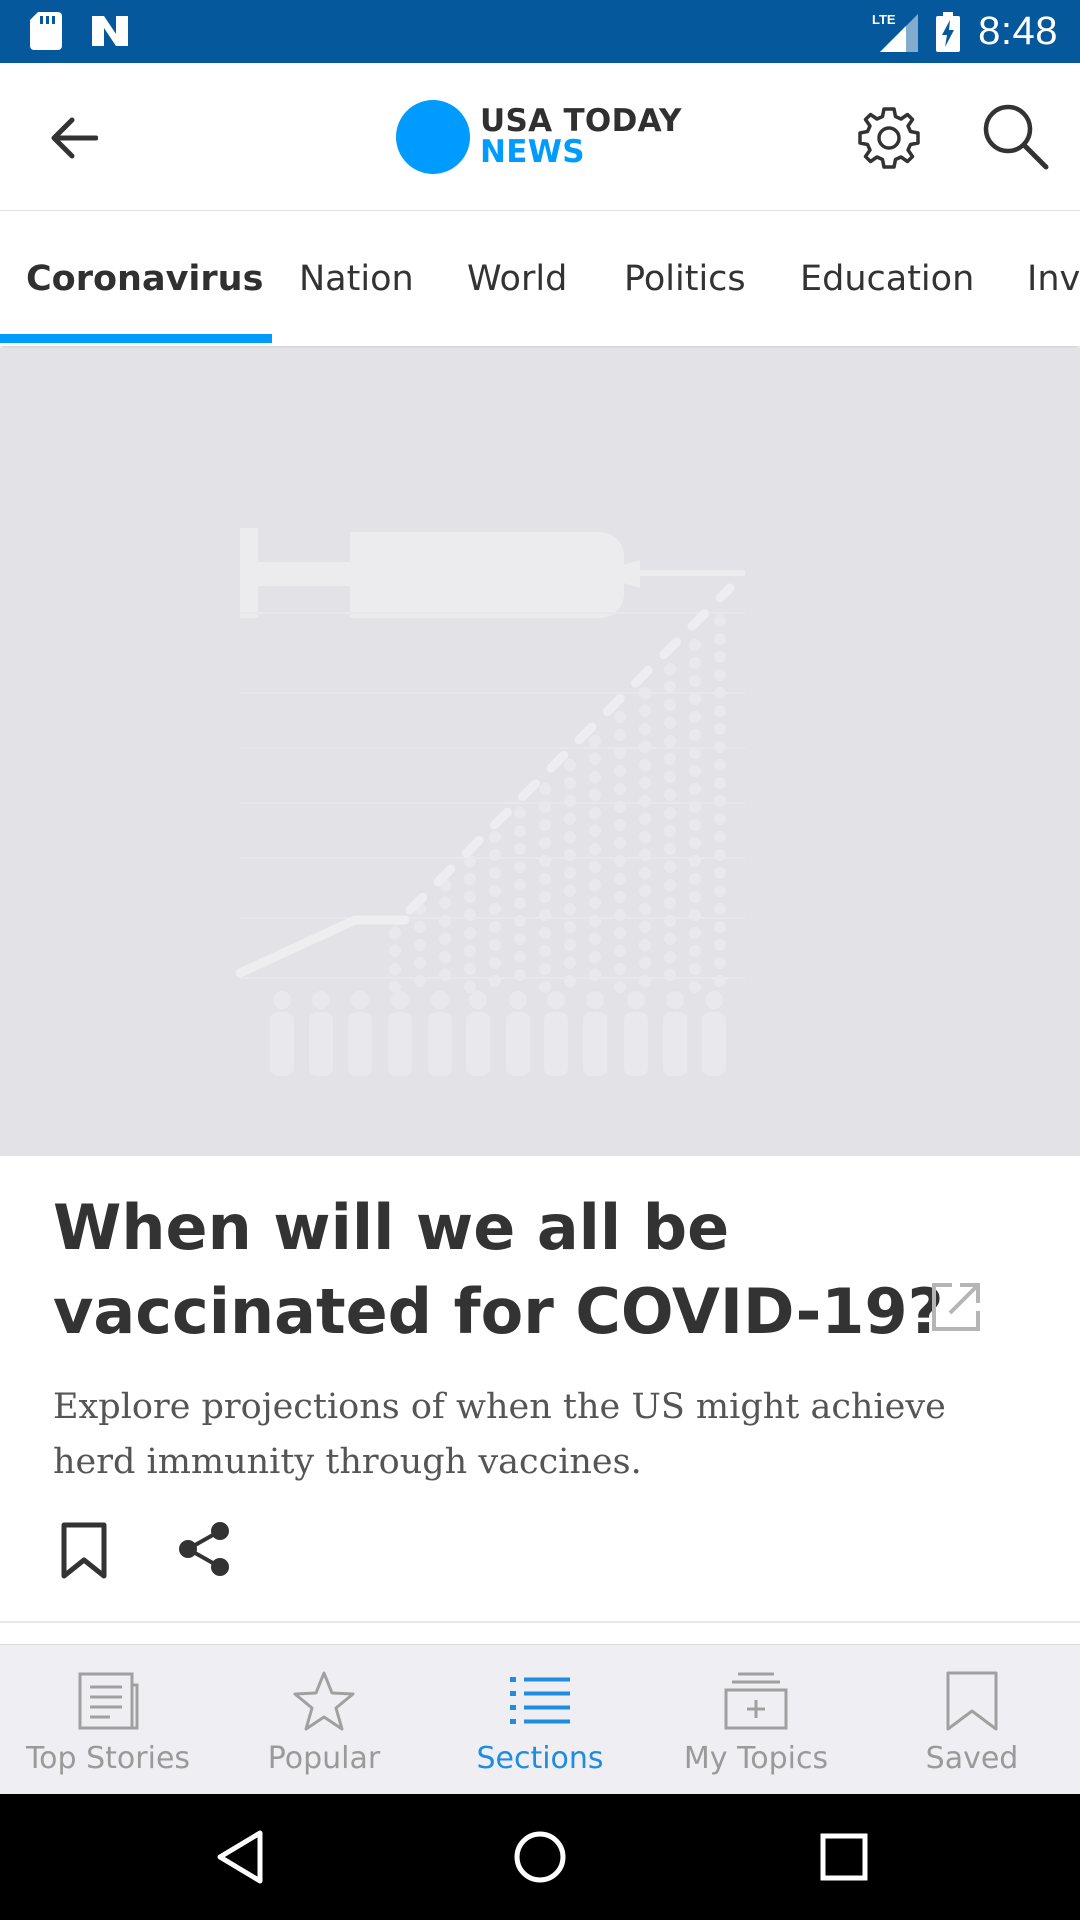 The image size is (1080, 1920). Describe the element at coordinates (1015, 136) in the screenshot. I see `search-button` at that location.